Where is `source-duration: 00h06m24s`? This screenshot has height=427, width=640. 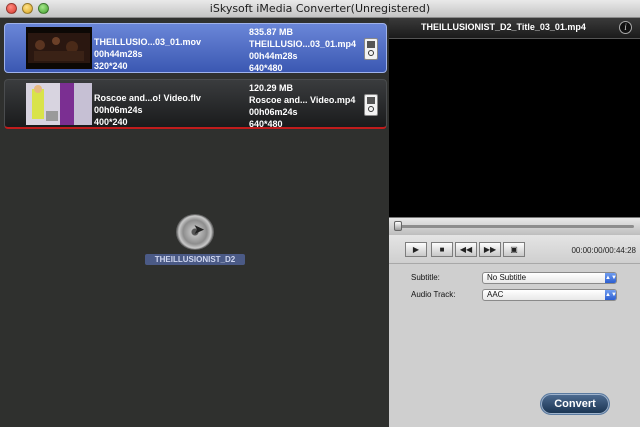
source-duration: 00h06m24s is located at coordinates (118, 110).